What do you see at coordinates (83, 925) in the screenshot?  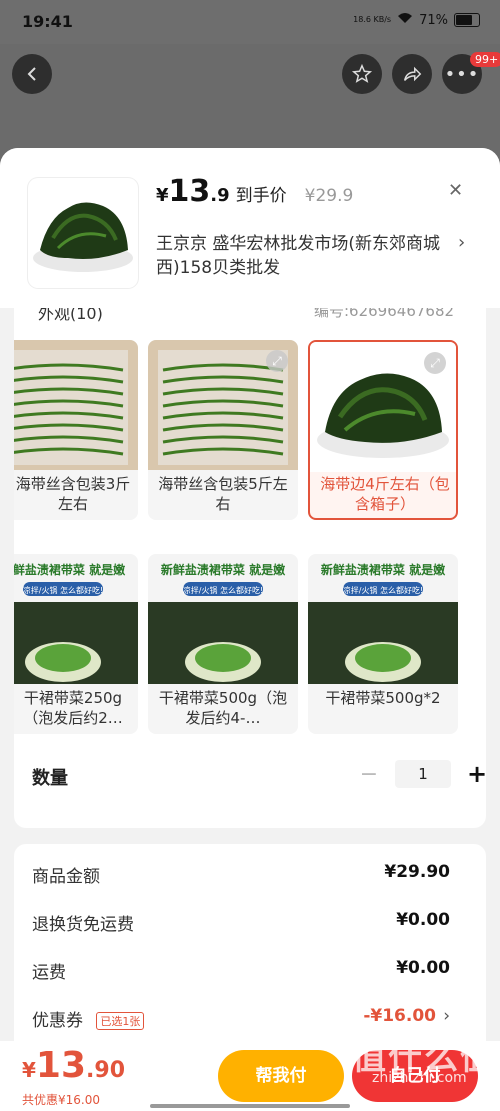 I see `return-shipping-label: 退换货免运费` at bounding box center [83, 925].